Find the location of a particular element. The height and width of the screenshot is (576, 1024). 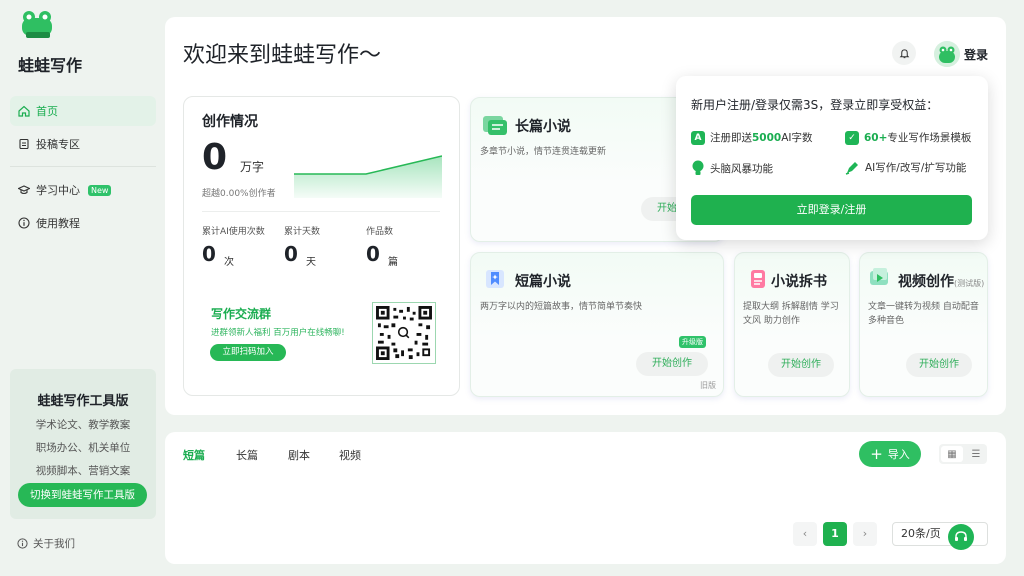

card-title: 长篇小说 is located at coordinates (543, 127).